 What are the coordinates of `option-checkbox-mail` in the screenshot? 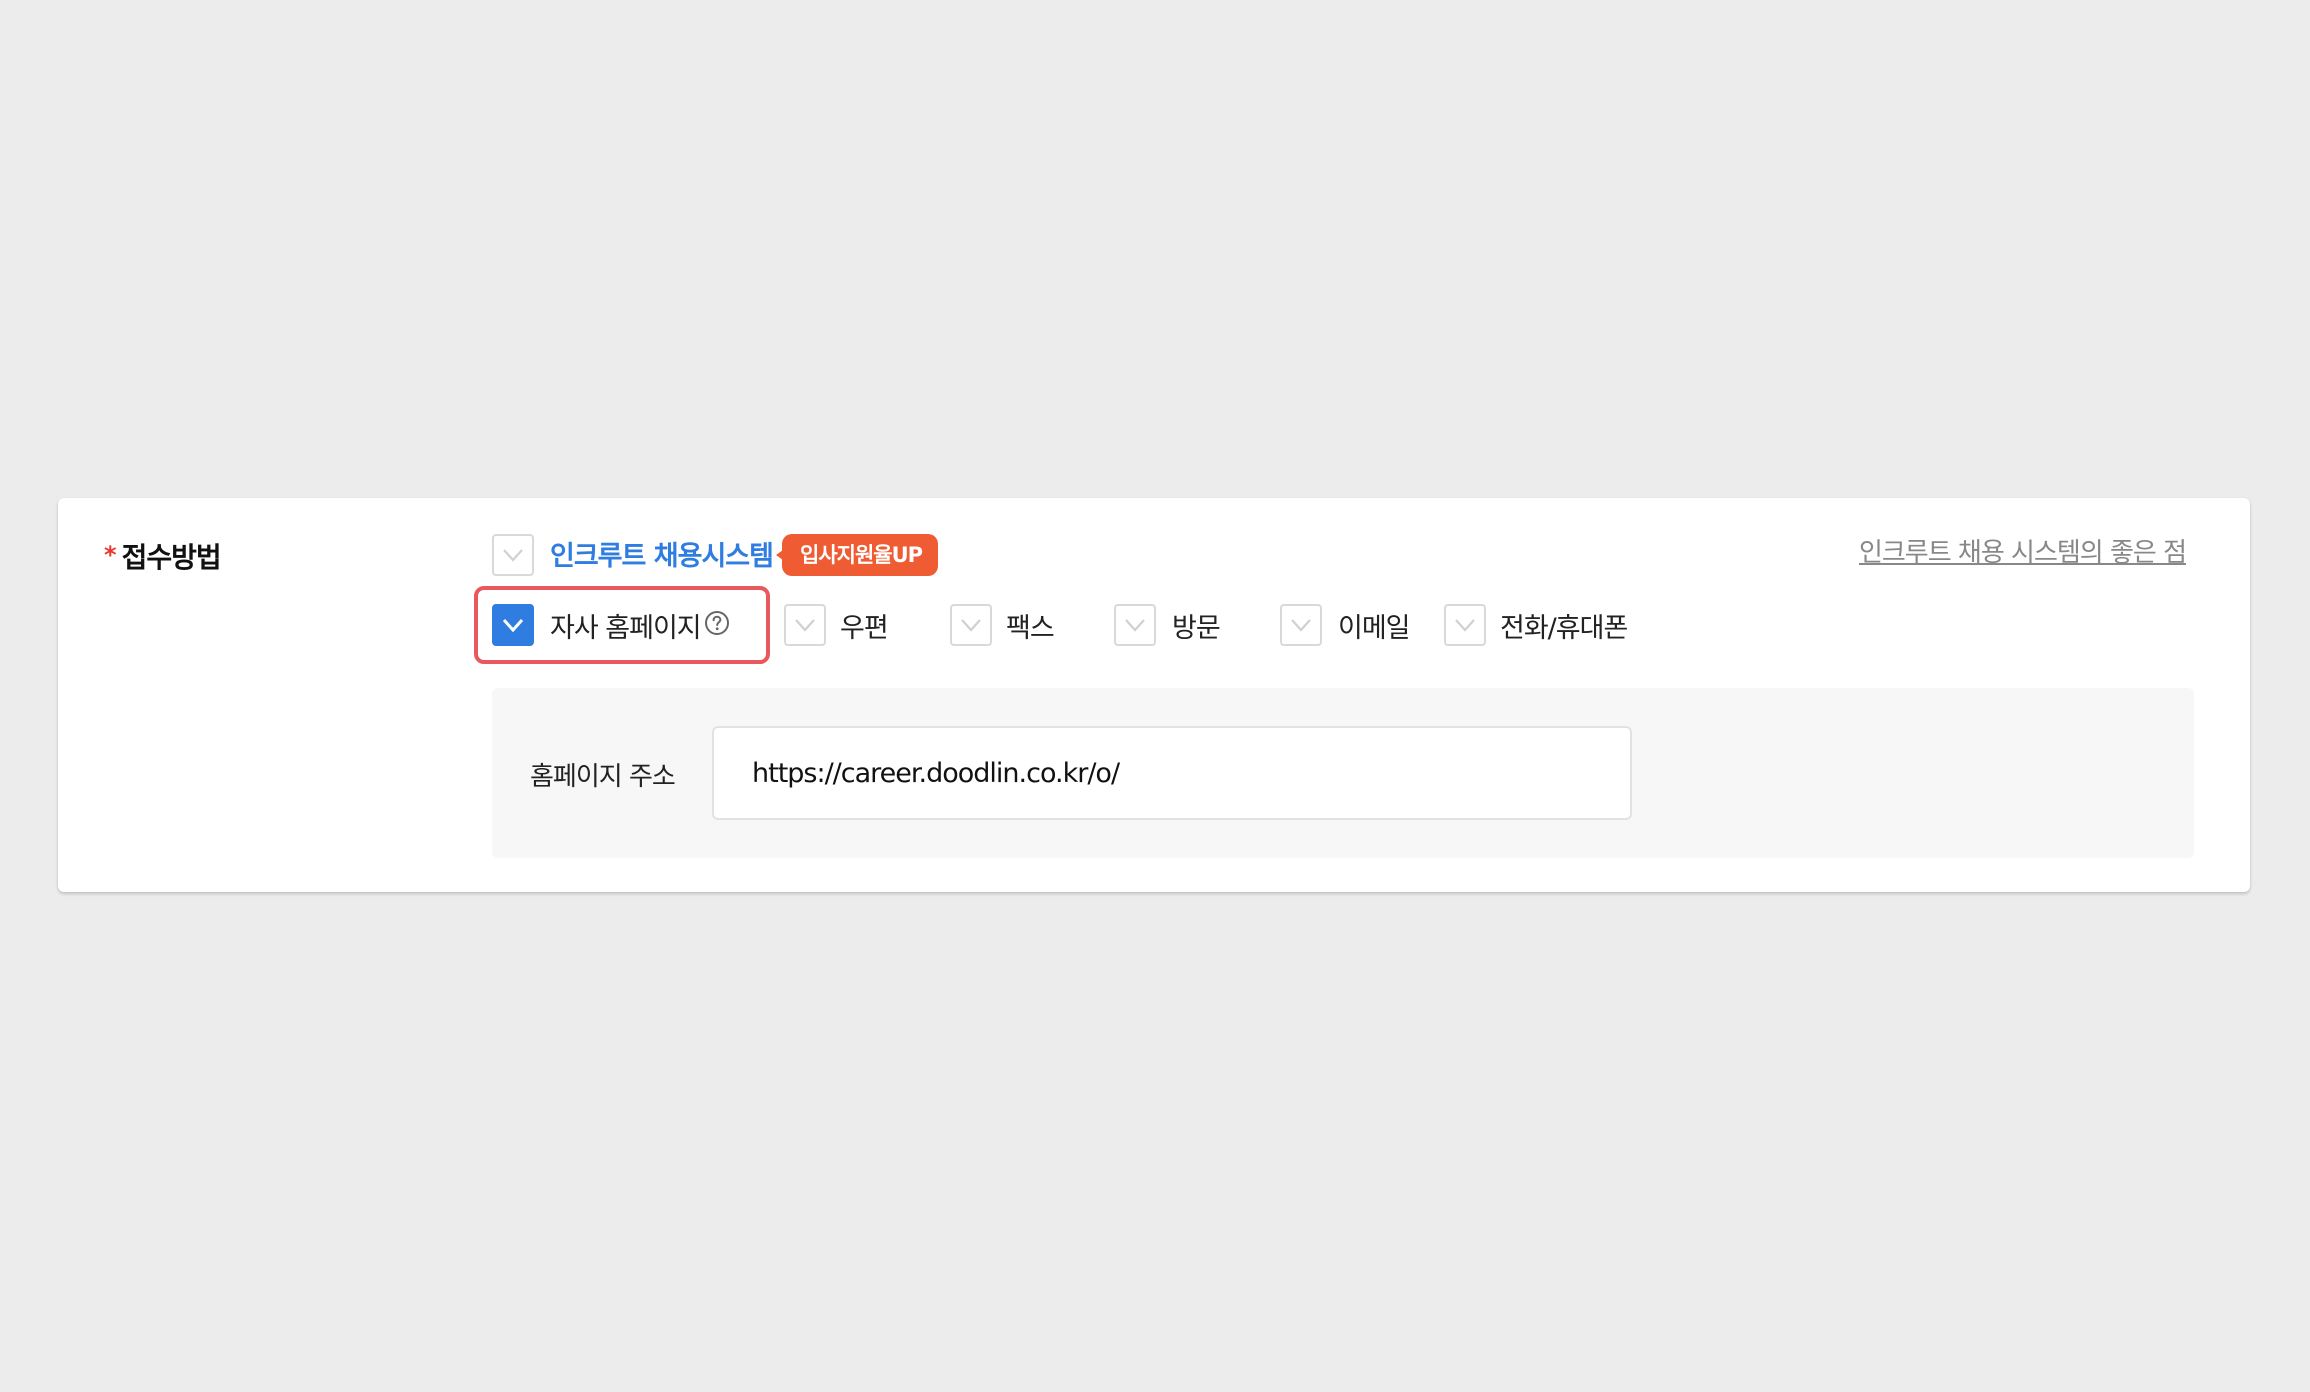 It's located at (805, 625).